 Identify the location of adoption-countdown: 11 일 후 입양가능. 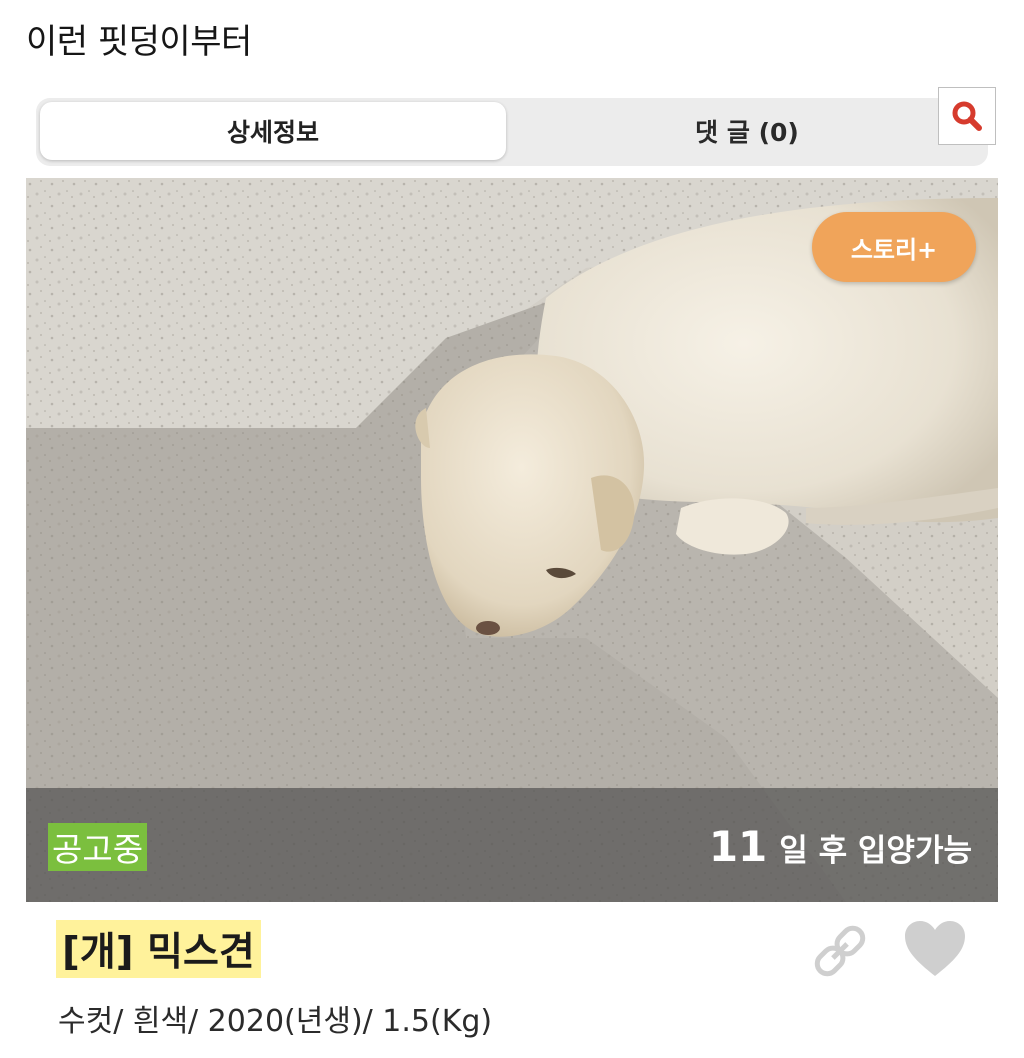
(840, 846).